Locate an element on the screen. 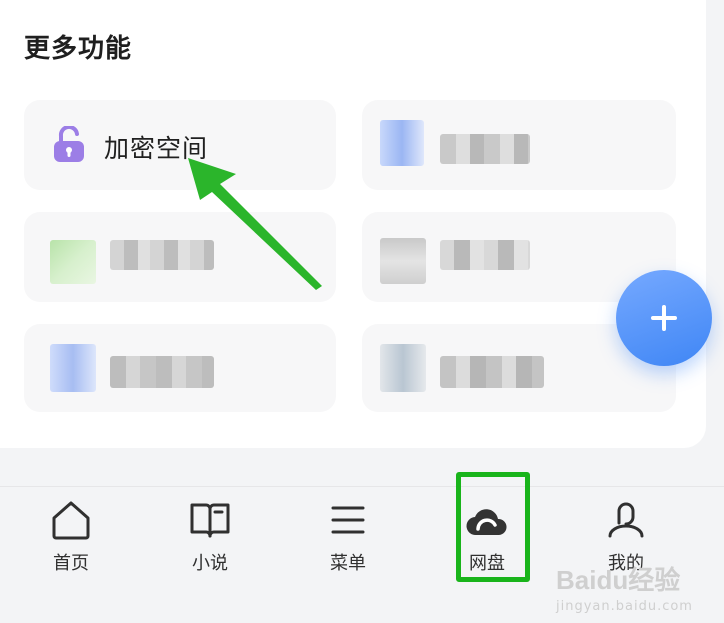 Image resolution: width=724 pixels, height=623 pixels. add-button is located at coordinates (664, 318).